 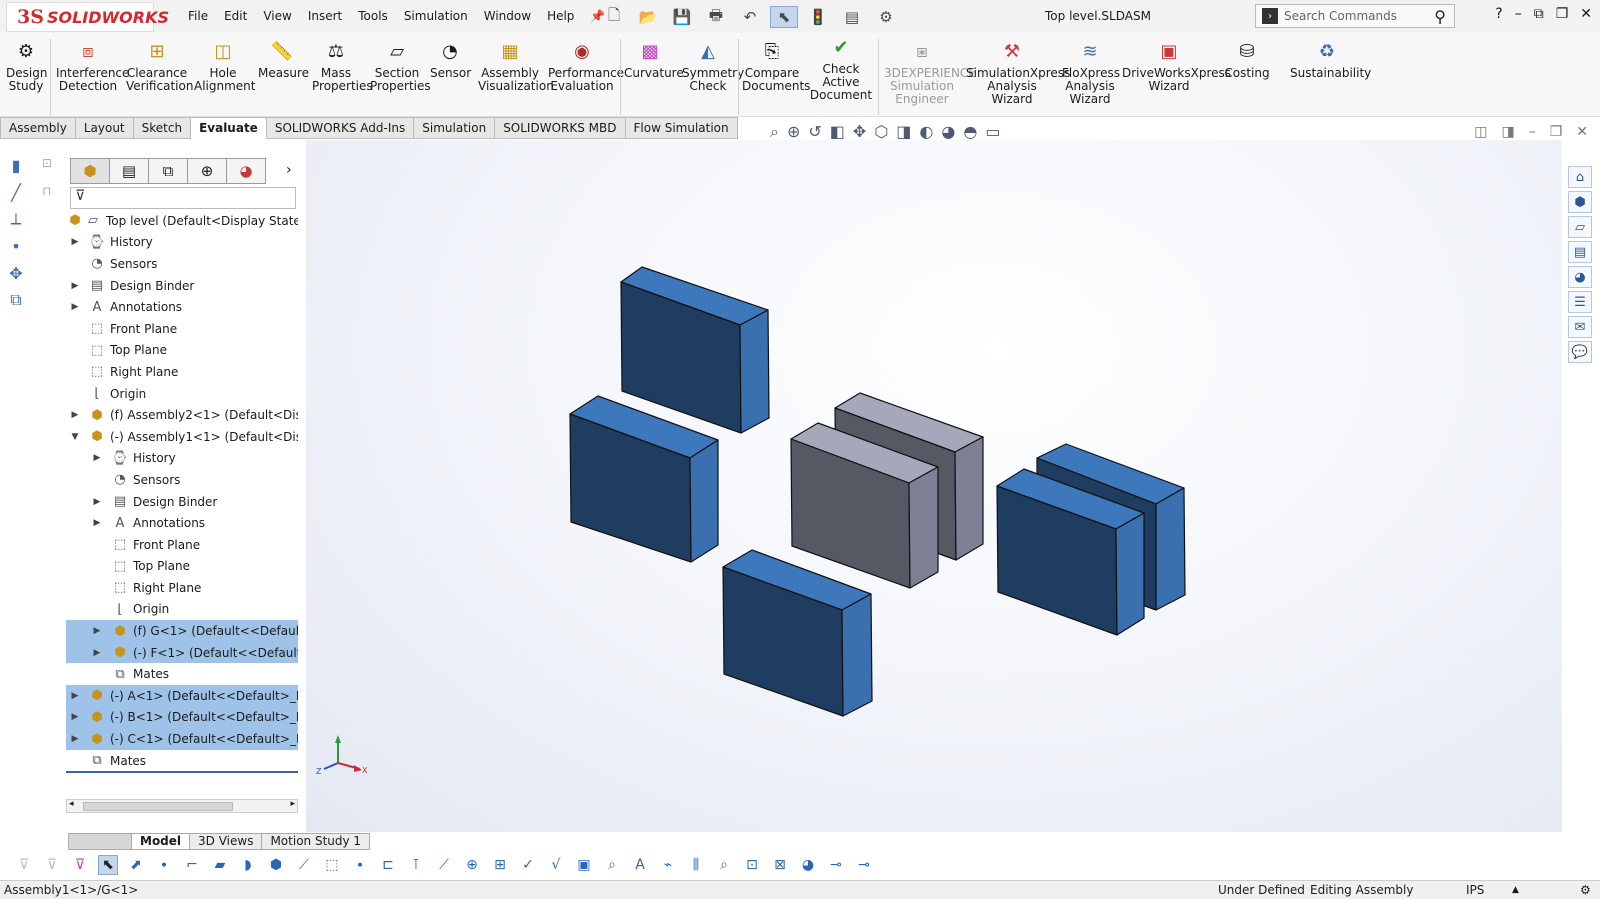 What do you see at coordinates (808, 865) in the screenshot?
I see `filter-routing-points-icon: ◕` at bounding box center [808, 865].